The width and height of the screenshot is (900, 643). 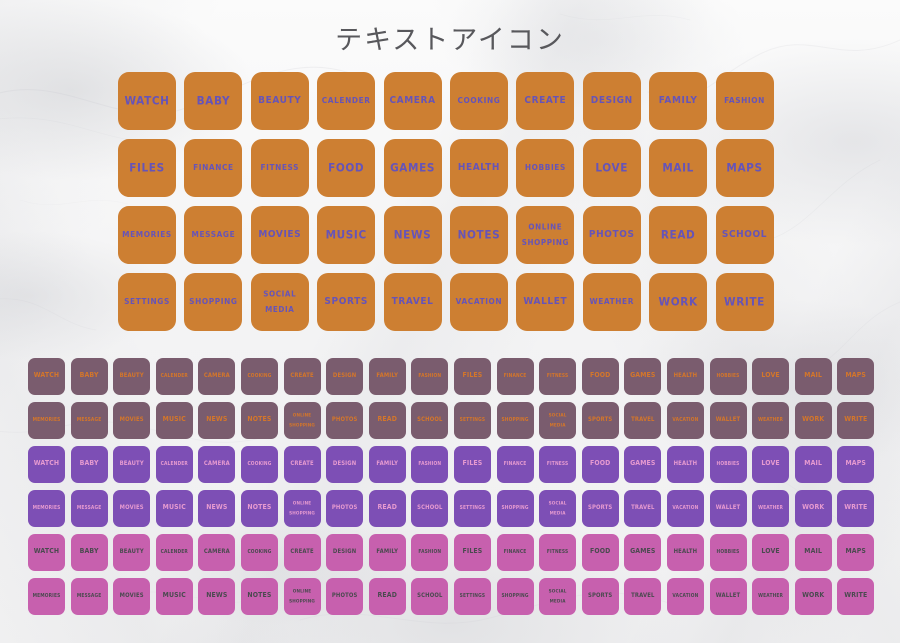 What do you see at coordinates (558, 596) in the screenshot?
I see `icon-tile-social-media: SOCIAL MEDIA` at bounding box center [558, 596].